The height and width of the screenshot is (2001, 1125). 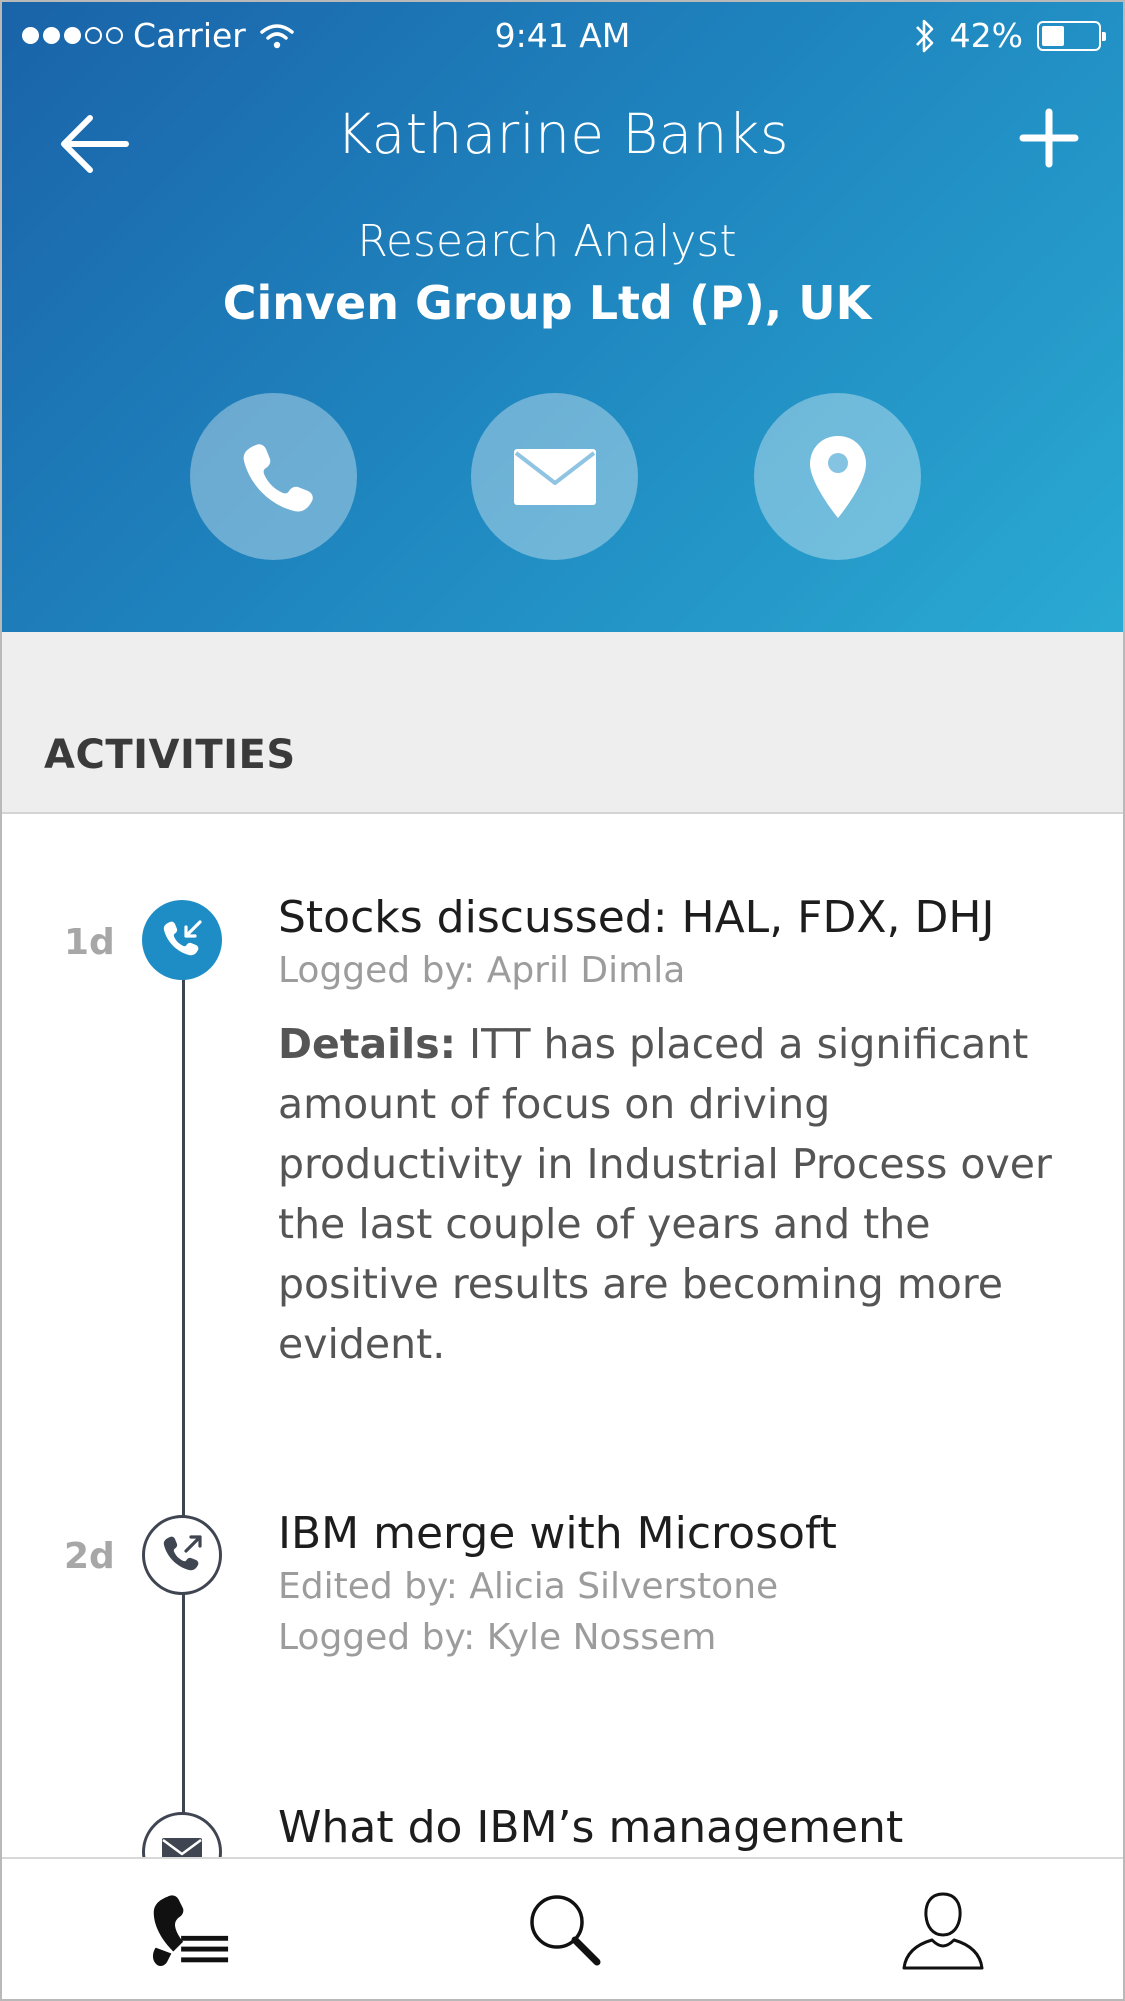 I want to click on bluetooth-icon, so click(x=924, y=35).